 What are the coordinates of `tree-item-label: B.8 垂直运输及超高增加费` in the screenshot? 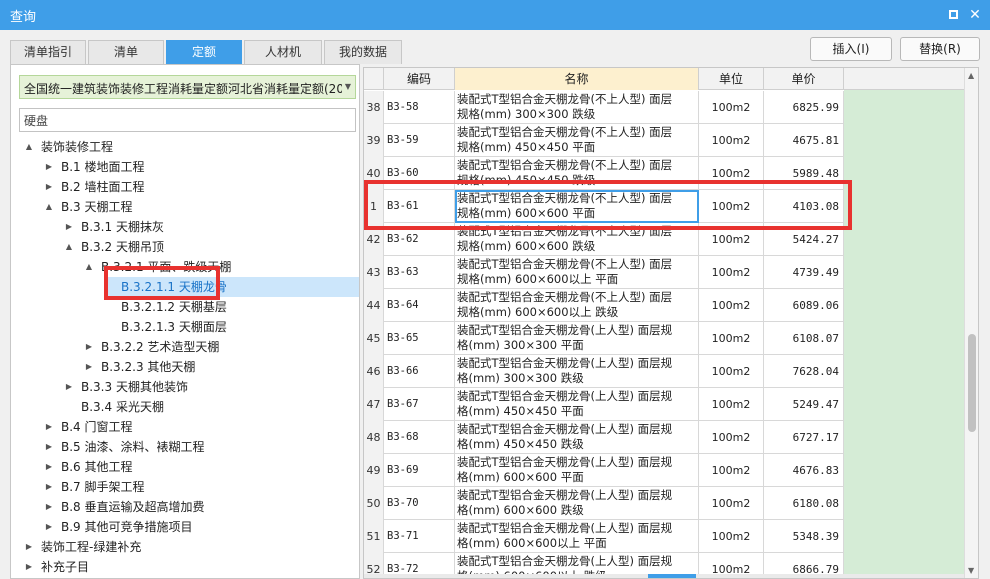 It's located at (133, 507).